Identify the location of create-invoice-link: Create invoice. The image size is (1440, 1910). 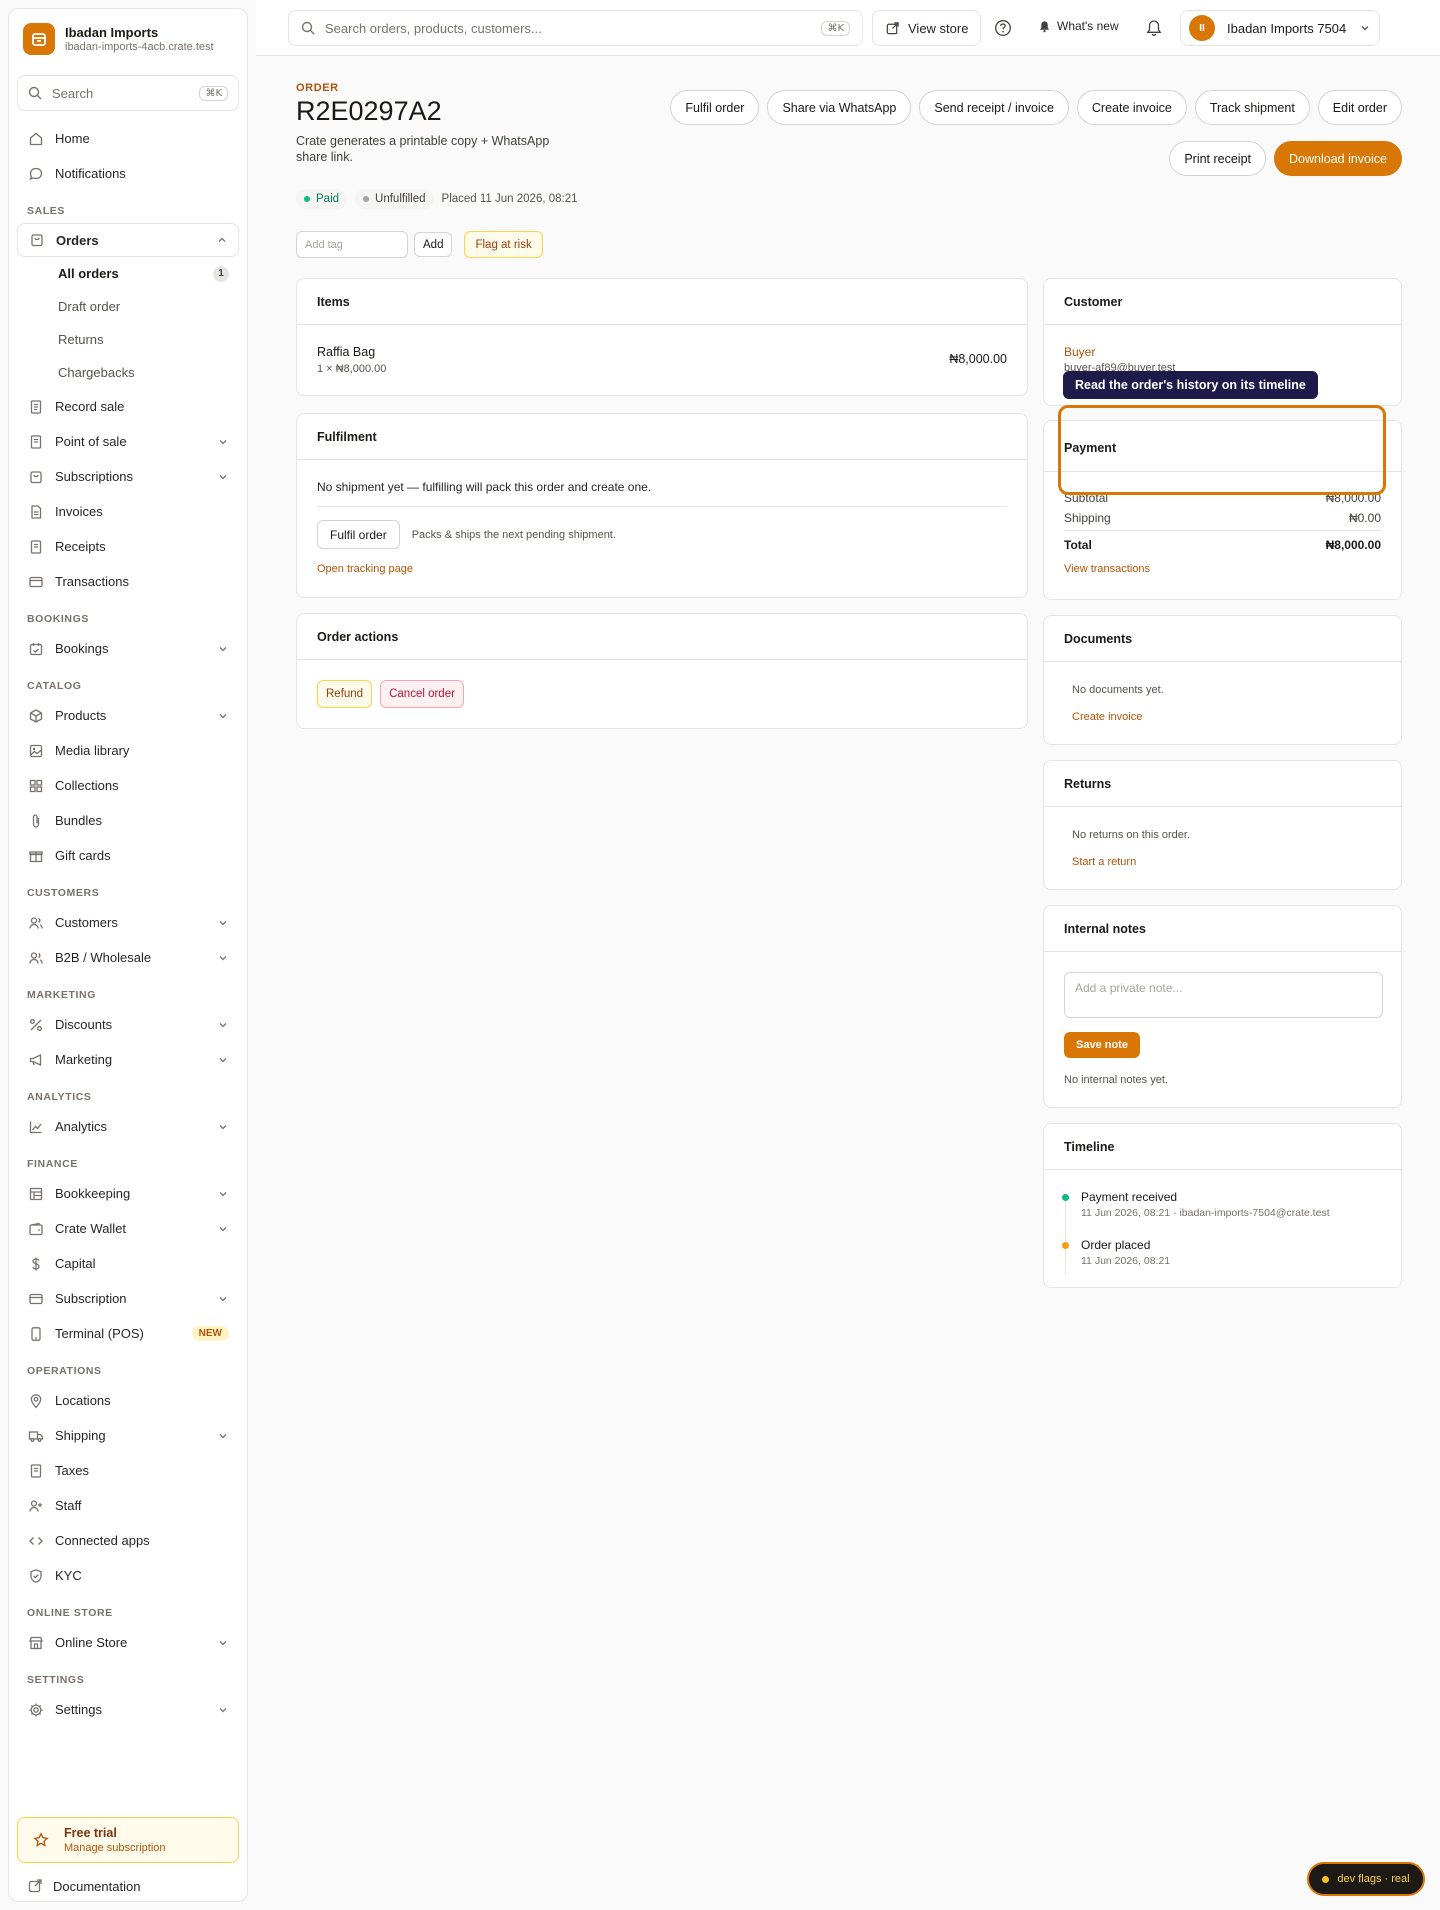
(1107, 717).